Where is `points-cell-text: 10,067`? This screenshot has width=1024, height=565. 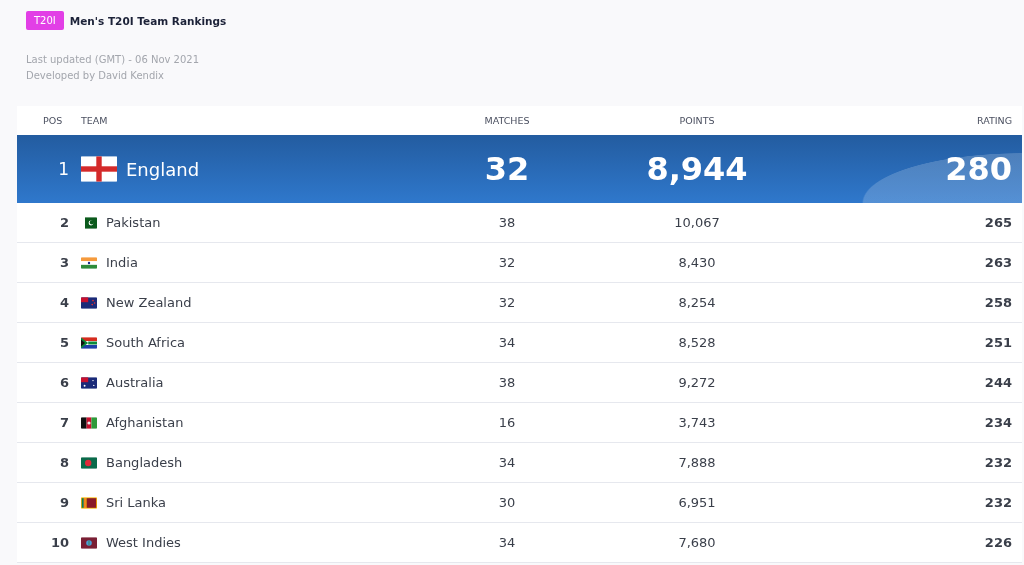 points-cell-text: 10,067 is located at coordinates (697, 222).